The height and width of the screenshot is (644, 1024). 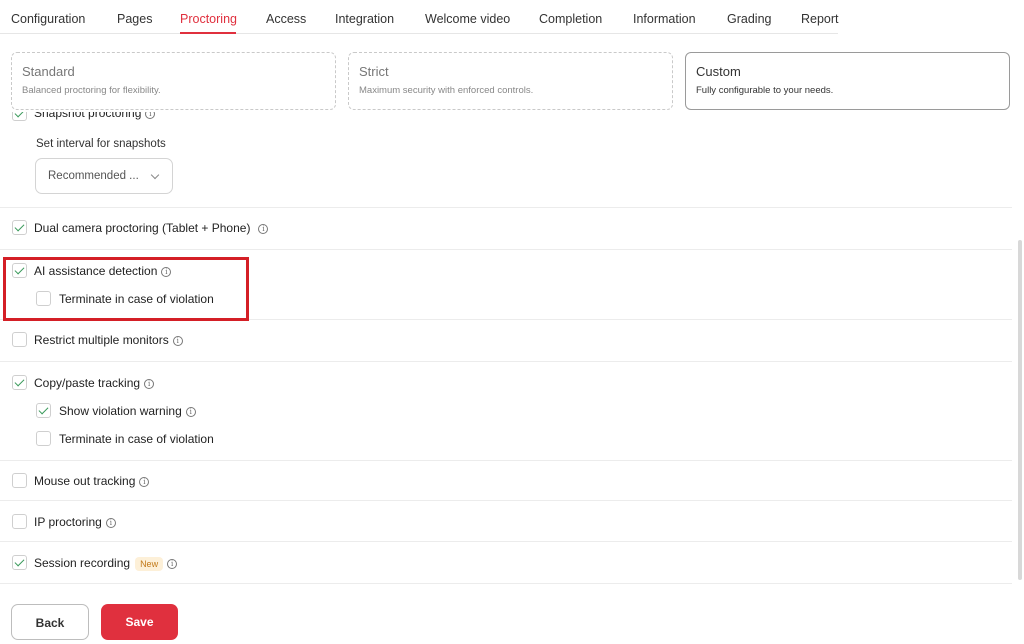 I want to click on tab-configuration: Configuration, so click(x=48, y=19).